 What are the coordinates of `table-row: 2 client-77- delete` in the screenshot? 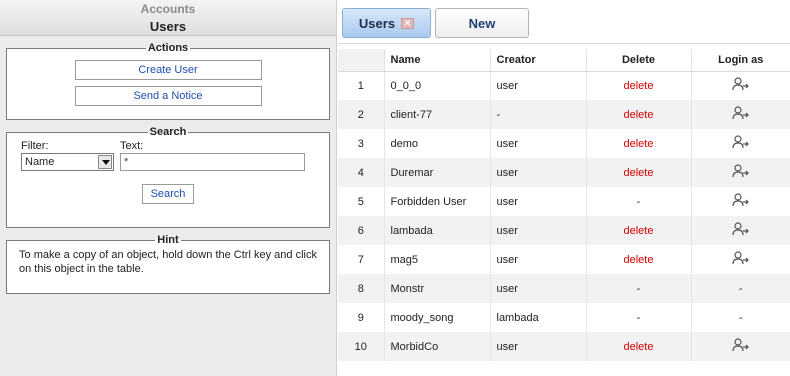 It's located at (564, 114).